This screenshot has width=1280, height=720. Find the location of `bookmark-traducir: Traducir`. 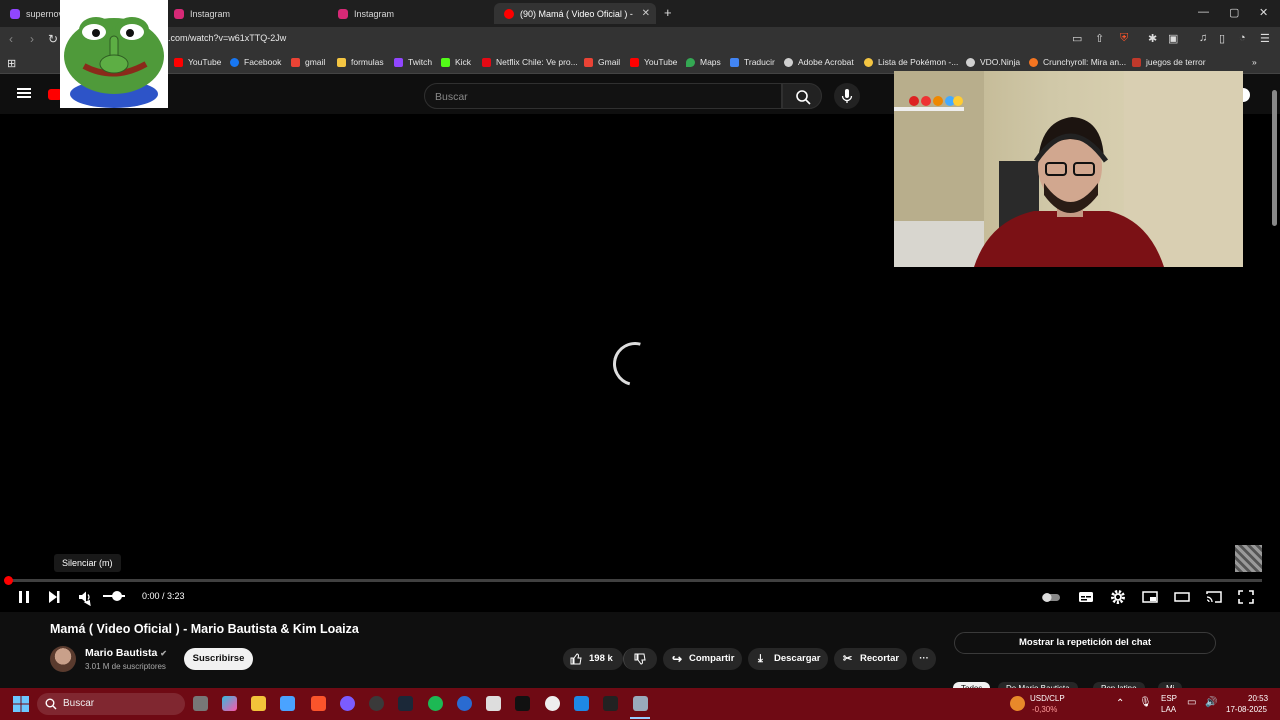

bookmark-traducir: Traducir is located at coordinates (752, 62).